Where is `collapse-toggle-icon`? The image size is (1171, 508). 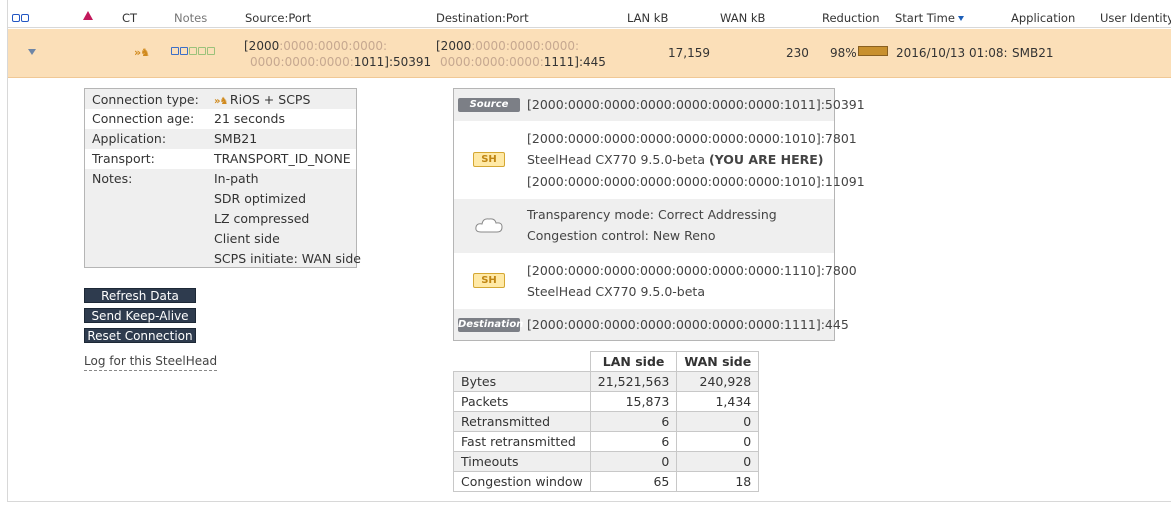 collapse-toggle-icon is located at coordinates (32, 52).